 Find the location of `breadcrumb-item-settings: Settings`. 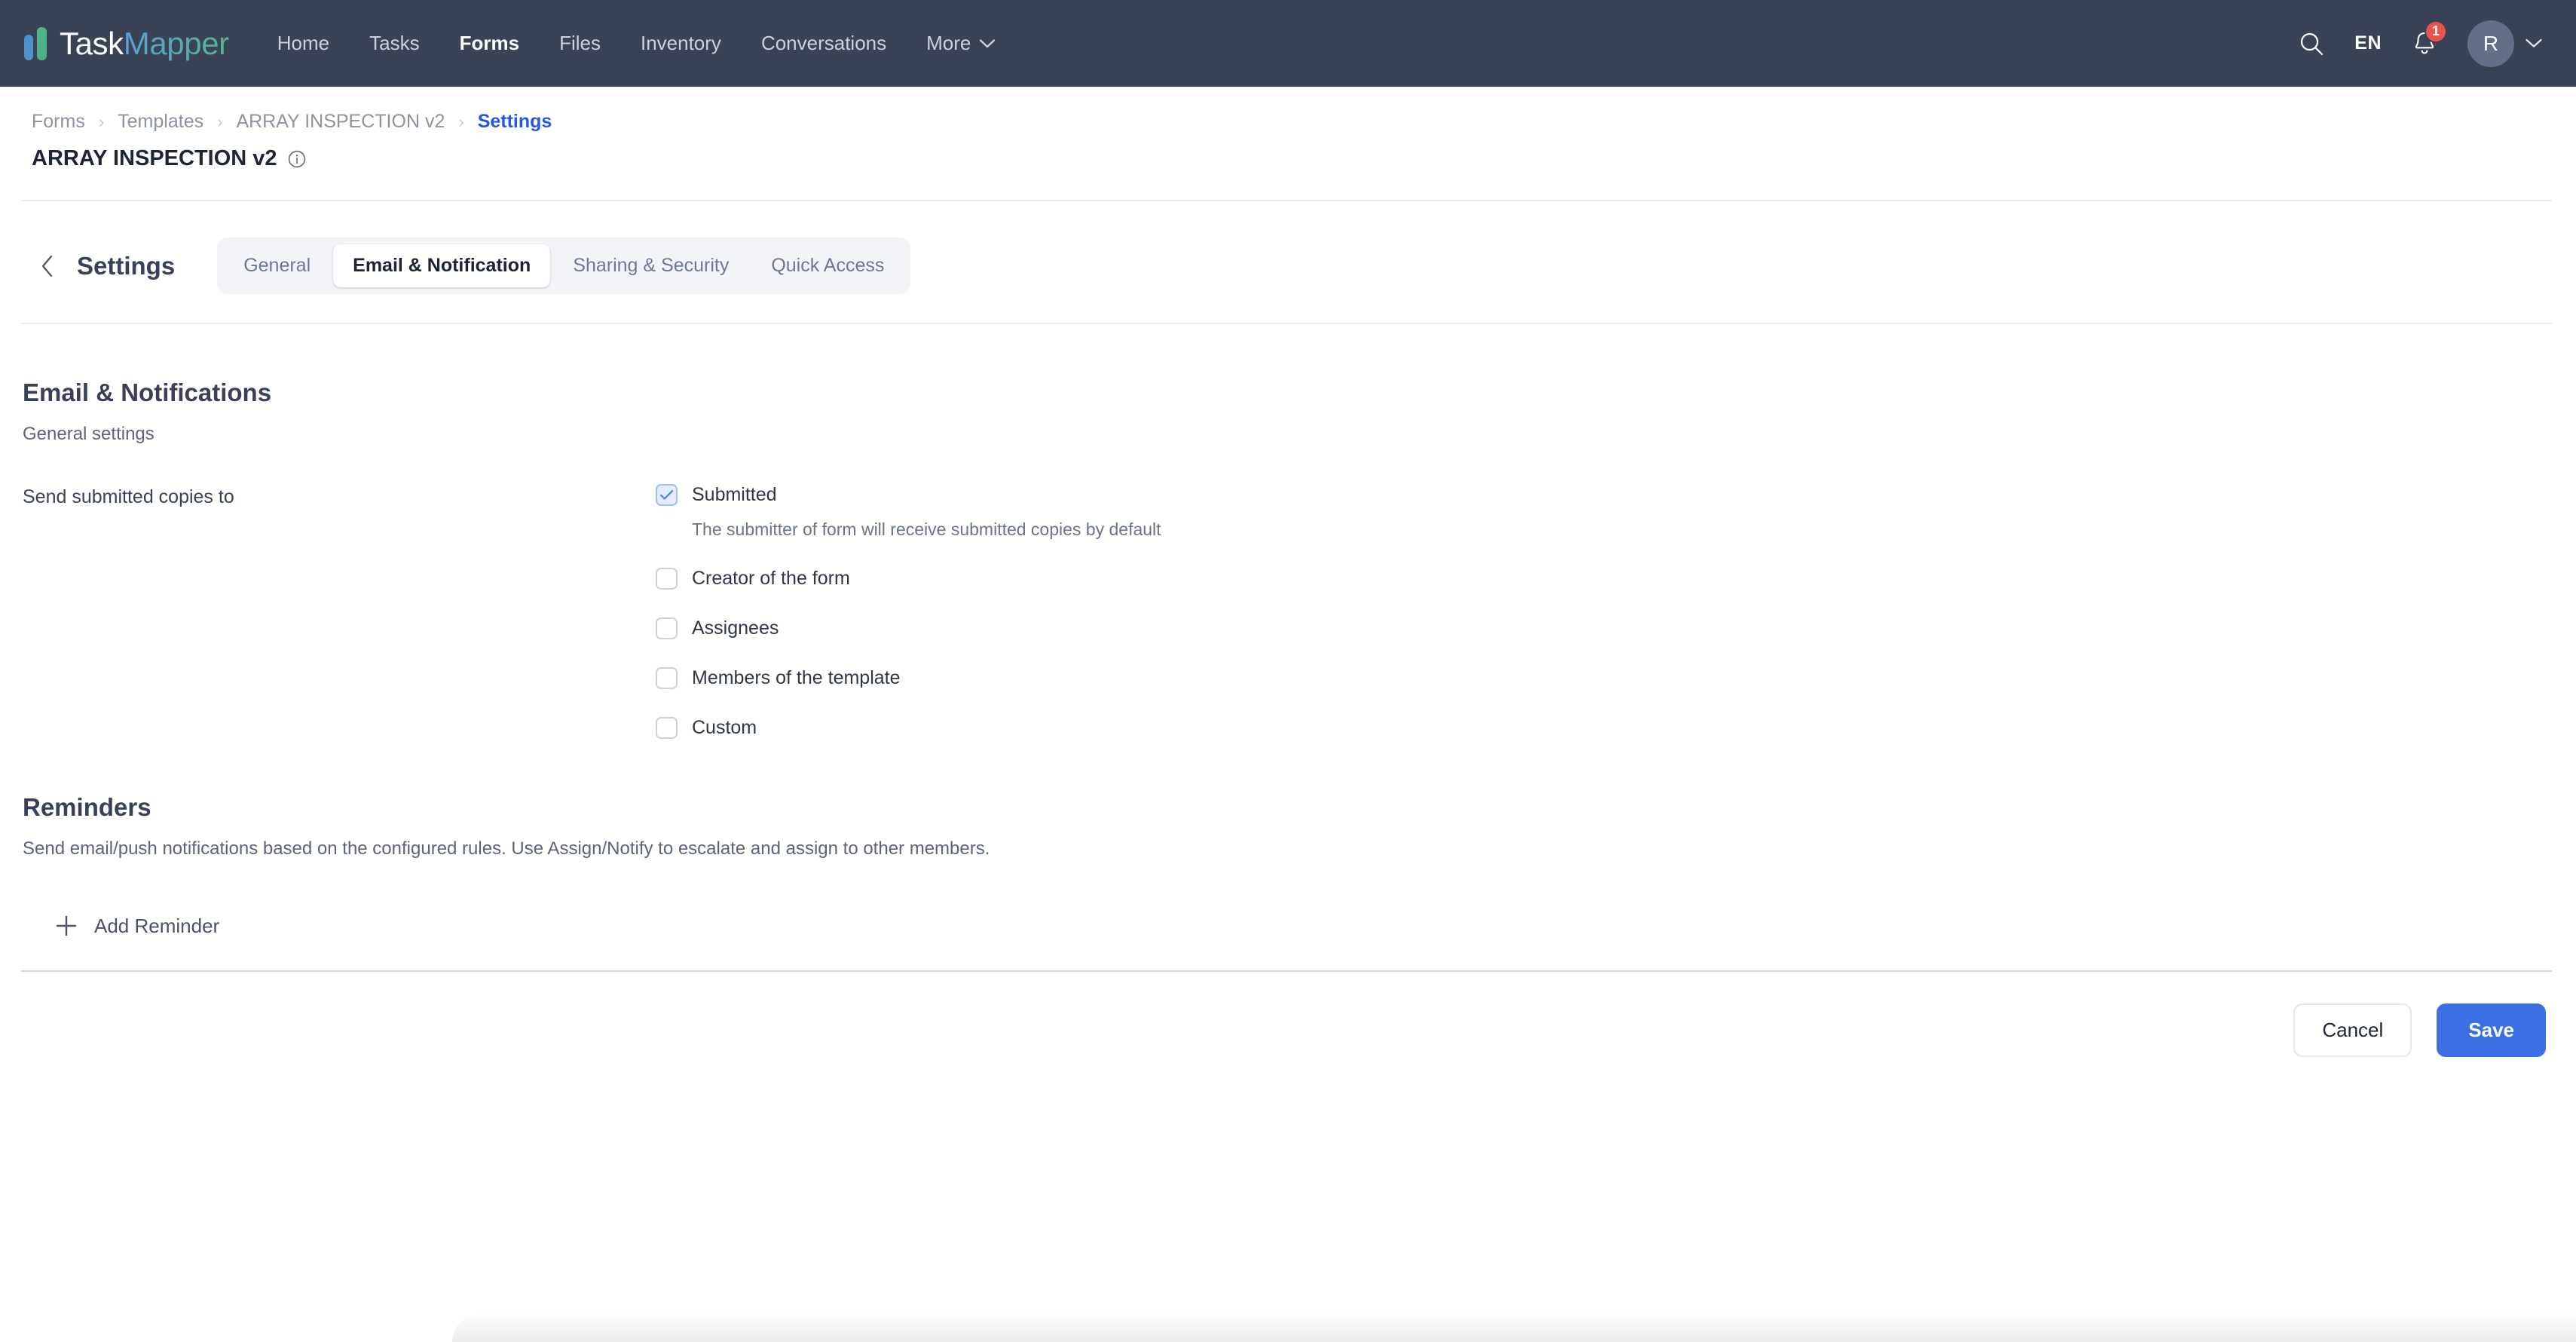

breadcrumb-item-settings: Settings is located at coordinates (515, 122).